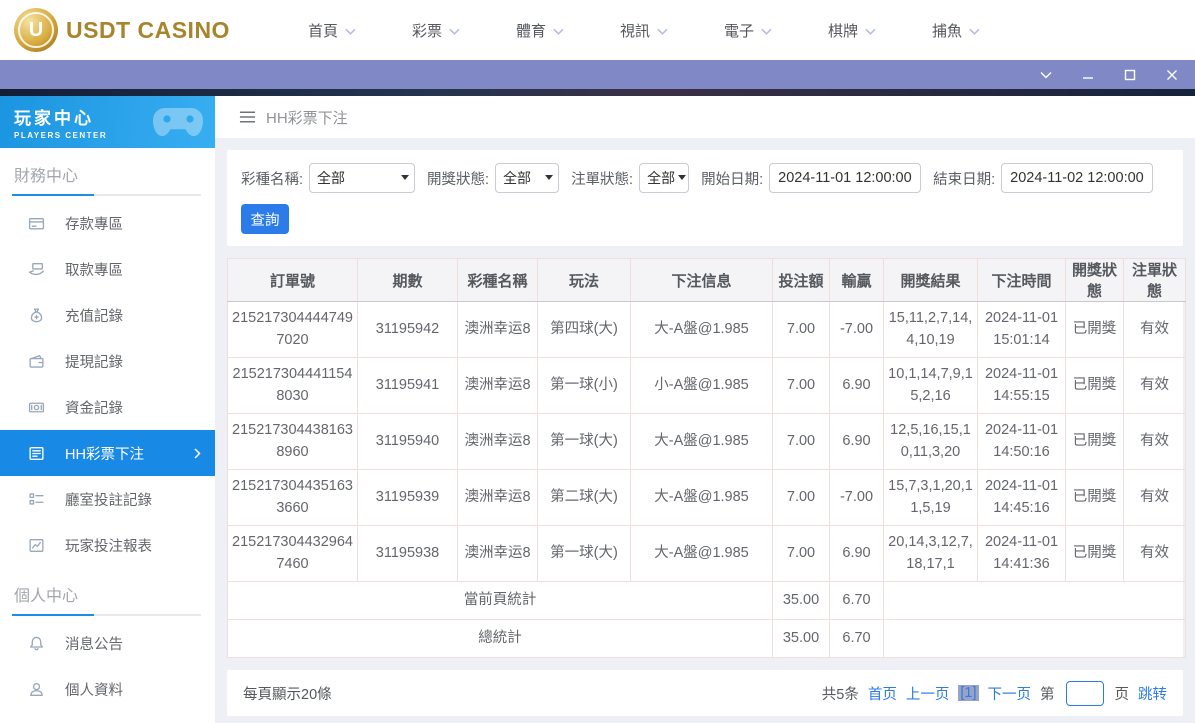  Describe the element at coordinates (1172, 75) in the screenshot. I see `window-close-icon` at that location.